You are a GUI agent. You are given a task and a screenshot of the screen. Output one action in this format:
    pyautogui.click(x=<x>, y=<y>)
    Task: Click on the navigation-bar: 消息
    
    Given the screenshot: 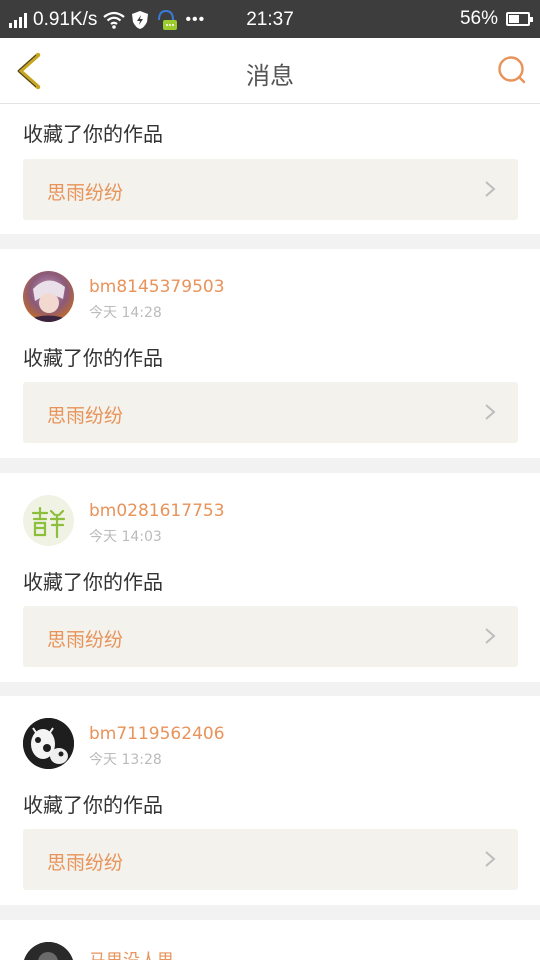 What is the action you would take?
    pyautogui.click(x=270, y=71)
    